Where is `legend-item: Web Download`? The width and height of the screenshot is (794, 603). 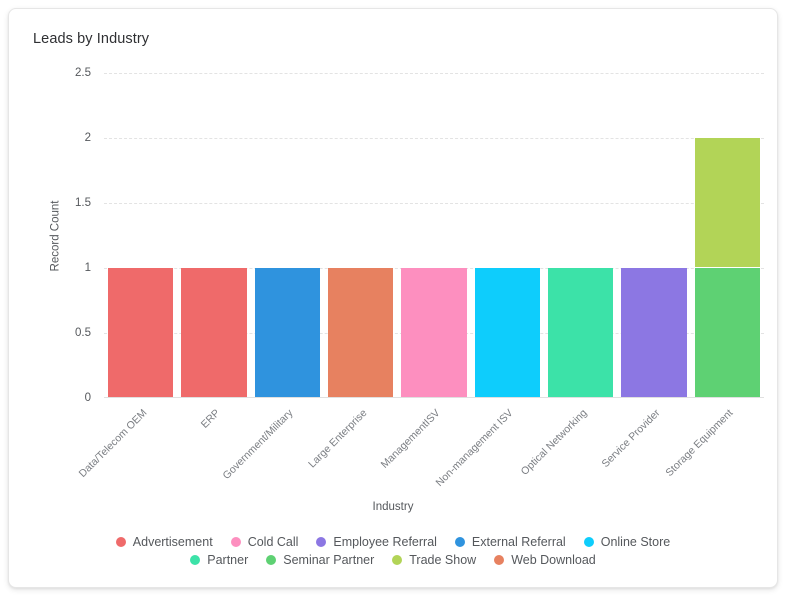
legend-item: Web Download is located at coordinates (545, 560).